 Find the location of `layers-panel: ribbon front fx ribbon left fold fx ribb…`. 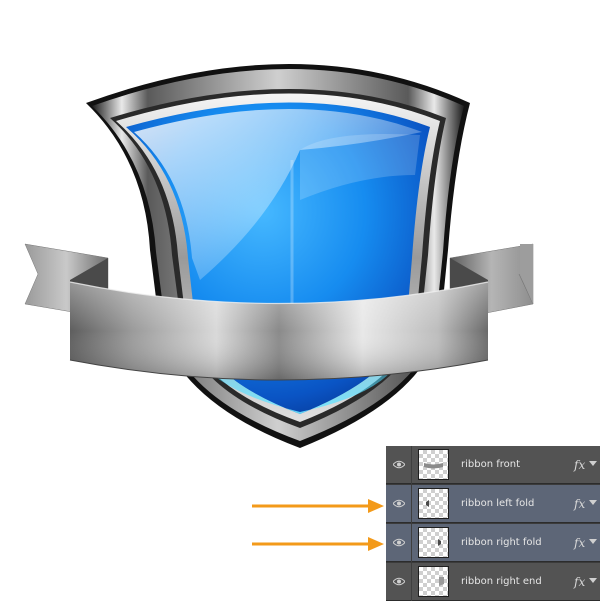

layers-panel: ribbon front fx ribbon left fold fx ribb… is located at coordinates (493, 523).